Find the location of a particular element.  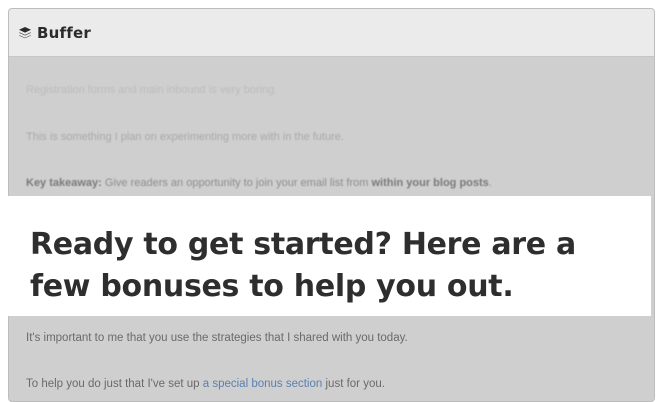

takeaway-label: Key takeaway: is located at coordinates (64, 183).